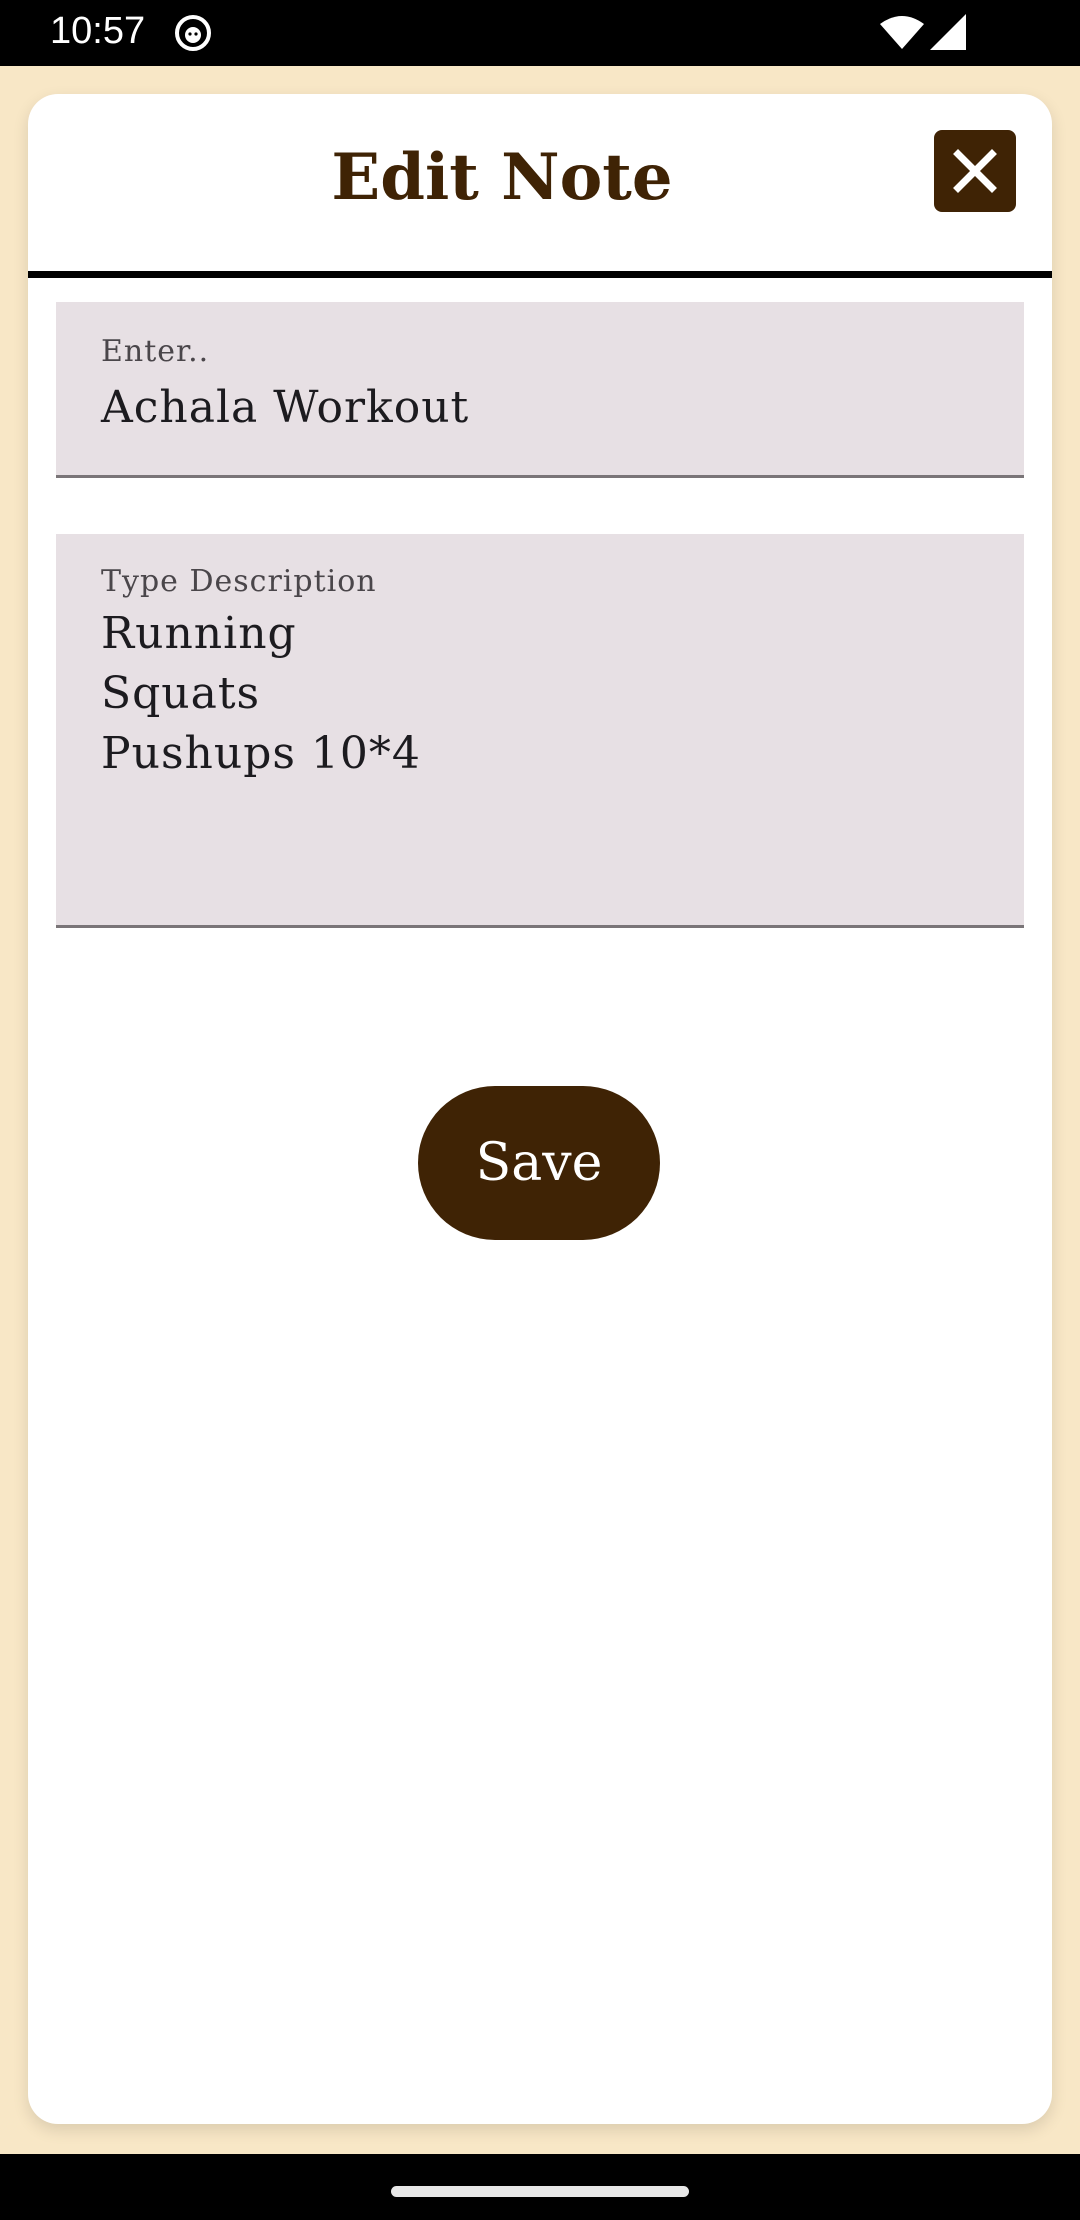 The height and width of the screenshot is (2220, 1080). I want to click on note-title-label: Enter.., so click(155, 351).